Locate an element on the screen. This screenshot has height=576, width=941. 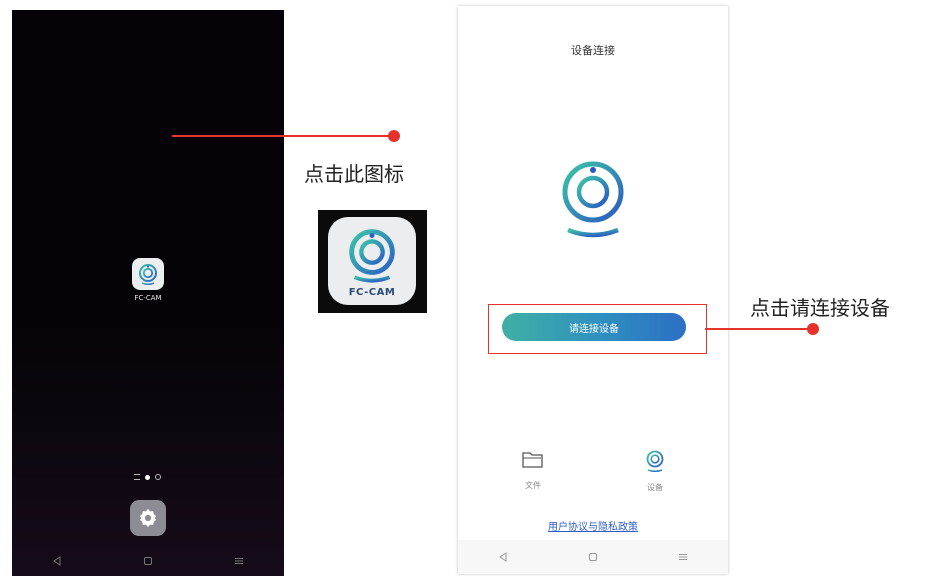
annotation-line-connect is located at coordinates (761, 329).